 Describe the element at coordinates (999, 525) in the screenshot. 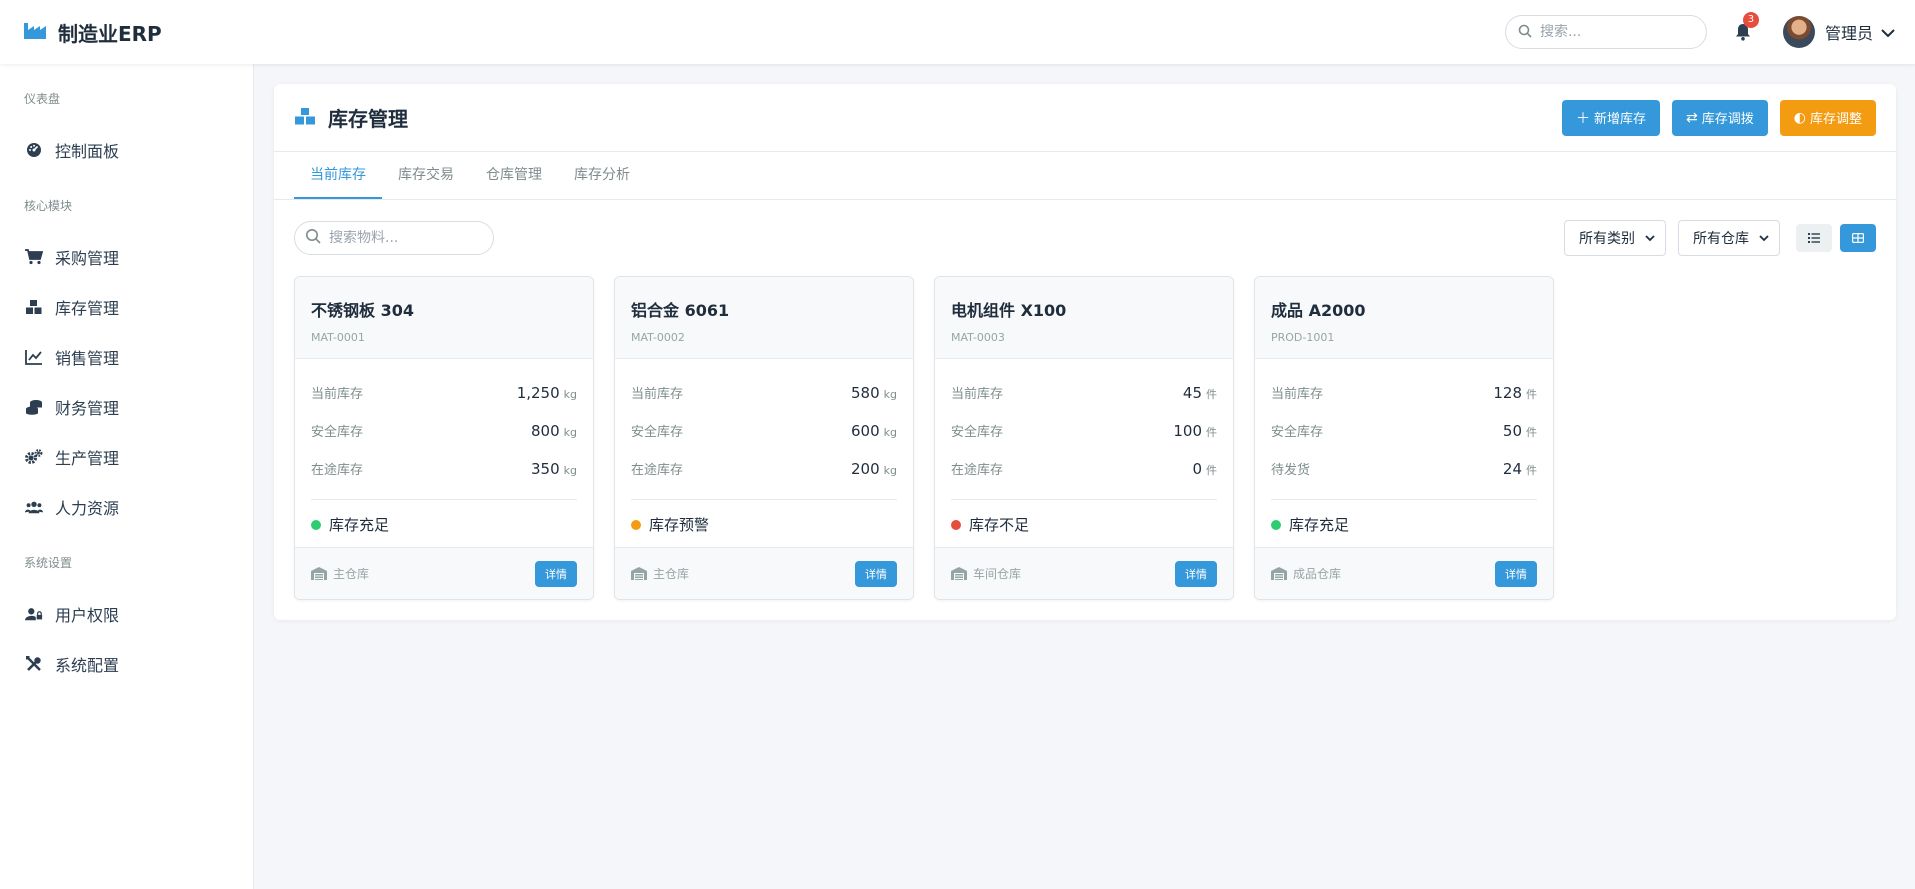

I see `status-text: 库存不足` at that location.